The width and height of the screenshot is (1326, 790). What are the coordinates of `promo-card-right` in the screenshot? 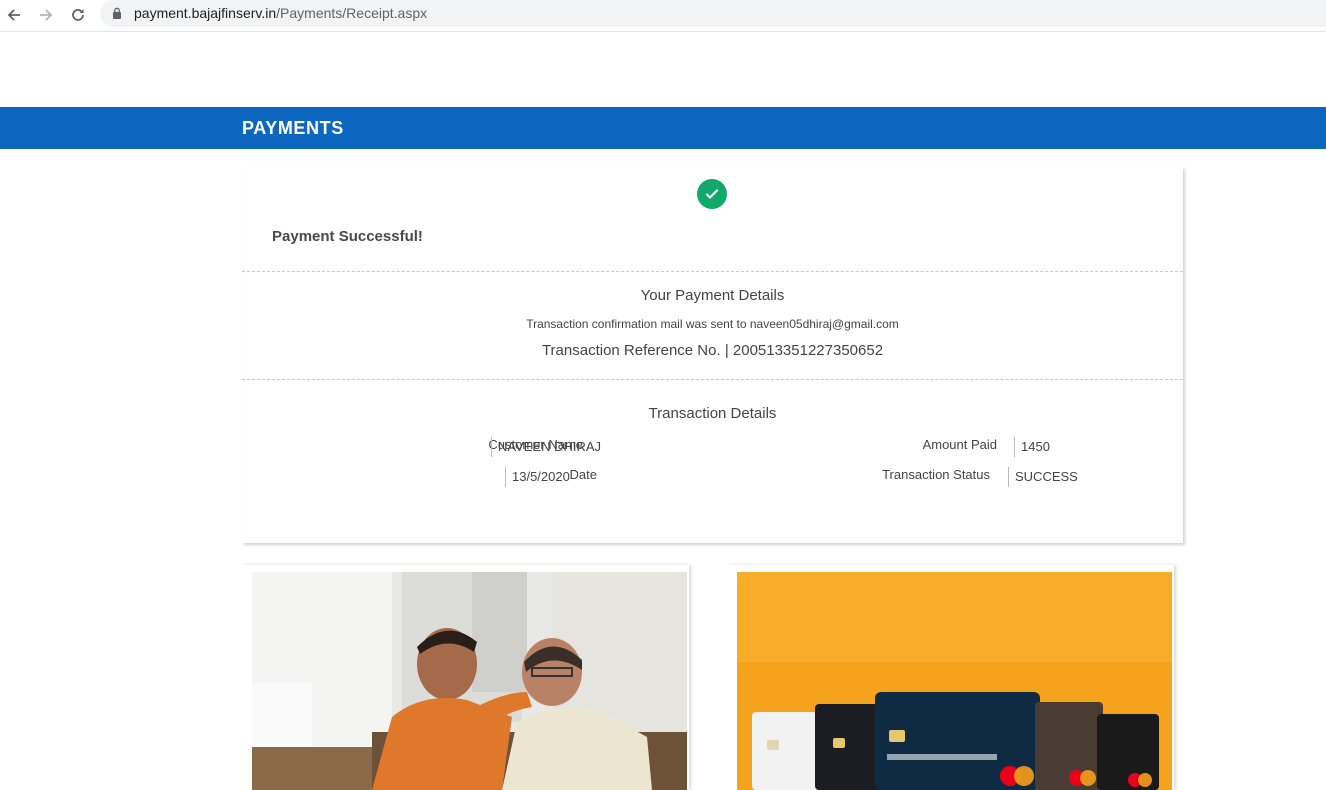 It's located at (950, 677).